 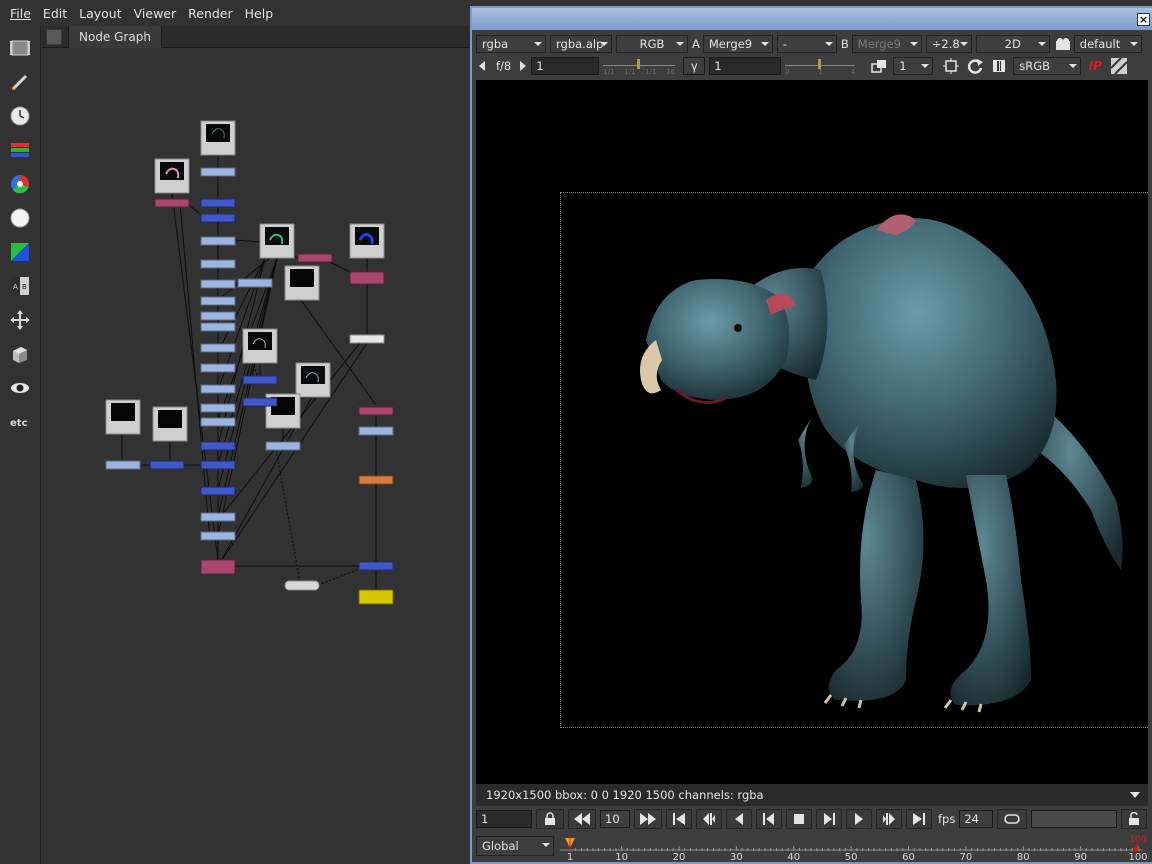 I want to click on draw-icon, so click(x=20, y=82).